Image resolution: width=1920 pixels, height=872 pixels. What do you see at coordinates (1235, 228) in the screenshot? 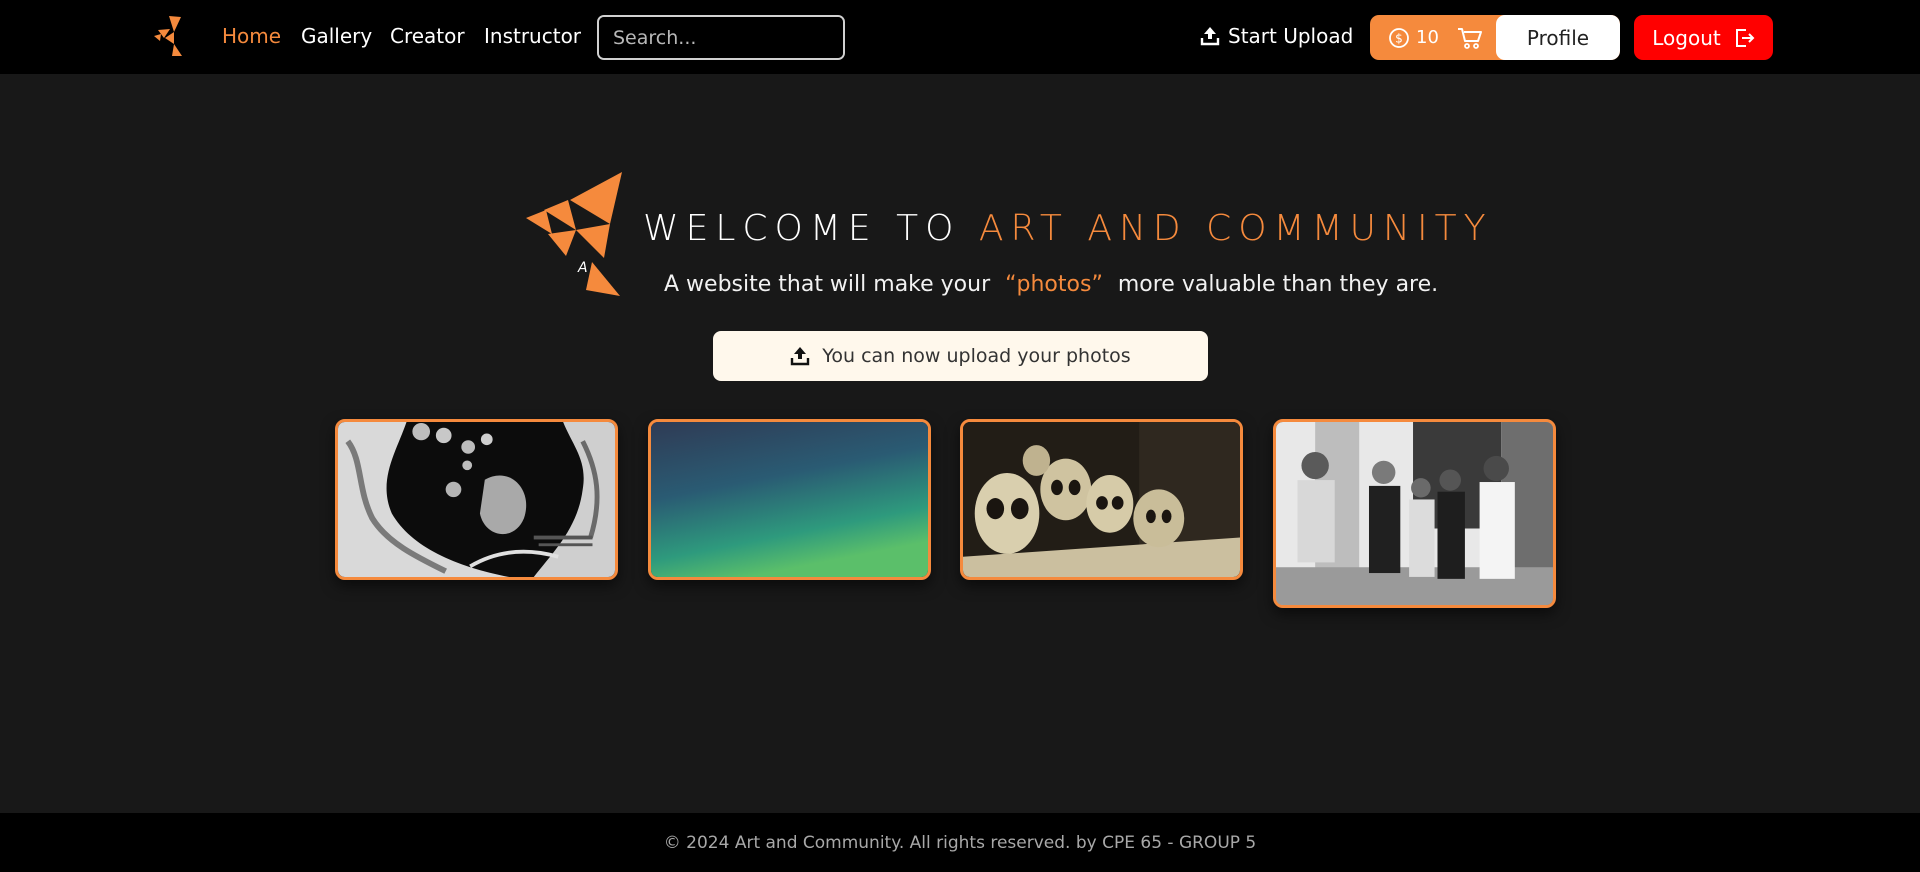
I see `hero-title-accent: ART AND COMMUNITY` at bounding box center [1235, 228].